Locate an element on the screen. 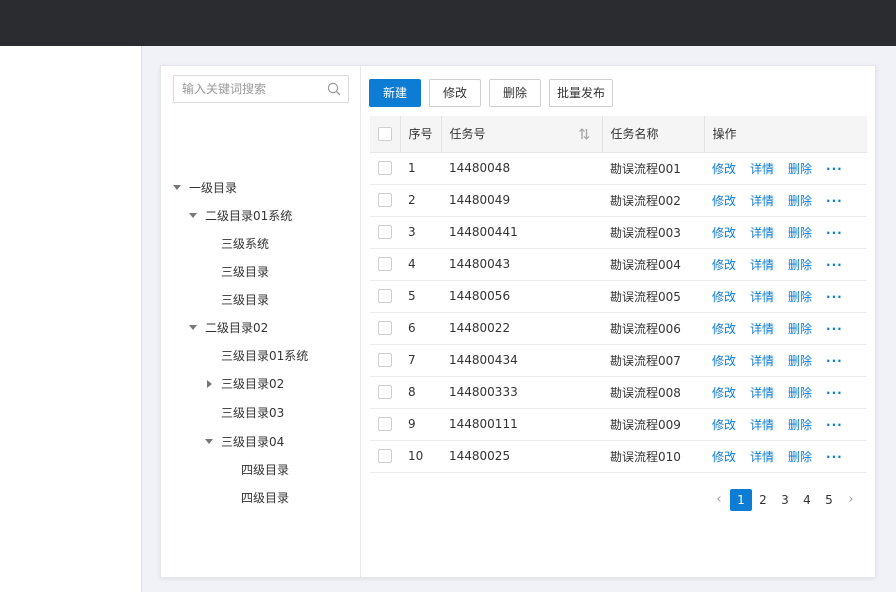  cell-task-name: 勘误流程009 is located at coordinates (653, 424).